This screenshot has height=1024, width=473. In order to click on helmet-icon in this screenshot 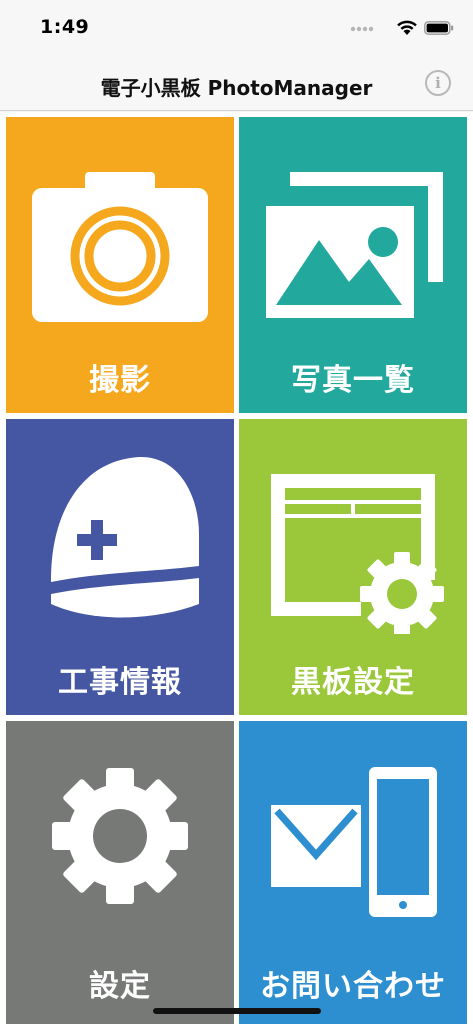, I will do `click(125, 537)`.